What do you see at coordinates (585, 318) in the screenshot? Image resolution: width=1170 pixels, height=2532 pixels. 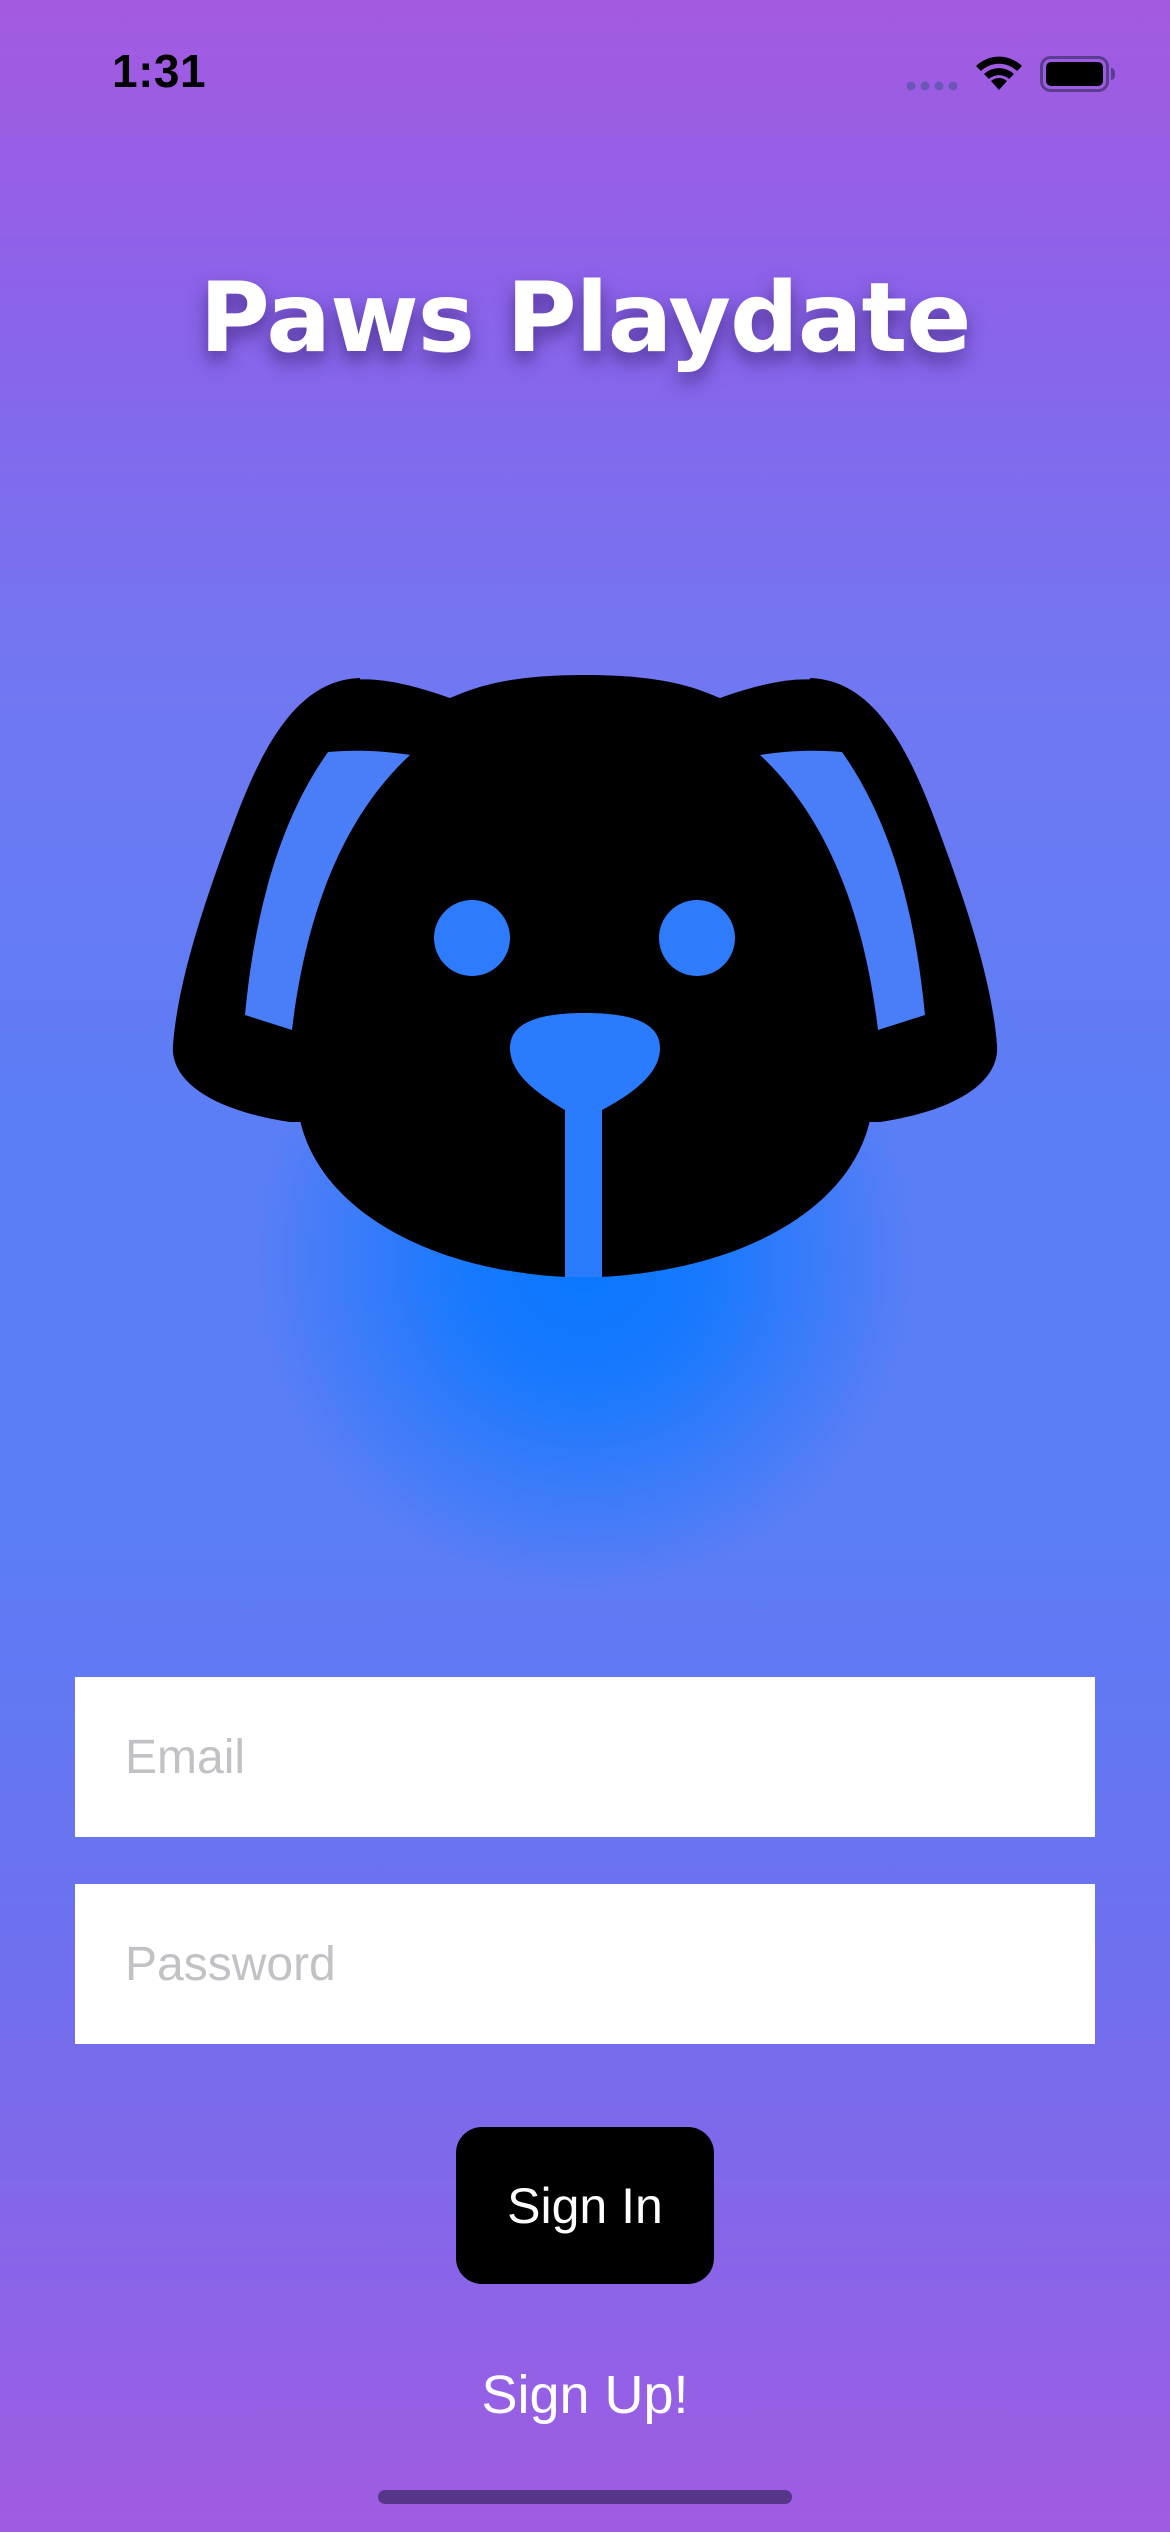 I see `app-title: Paws Playdate` at bounding box center [585, 318].